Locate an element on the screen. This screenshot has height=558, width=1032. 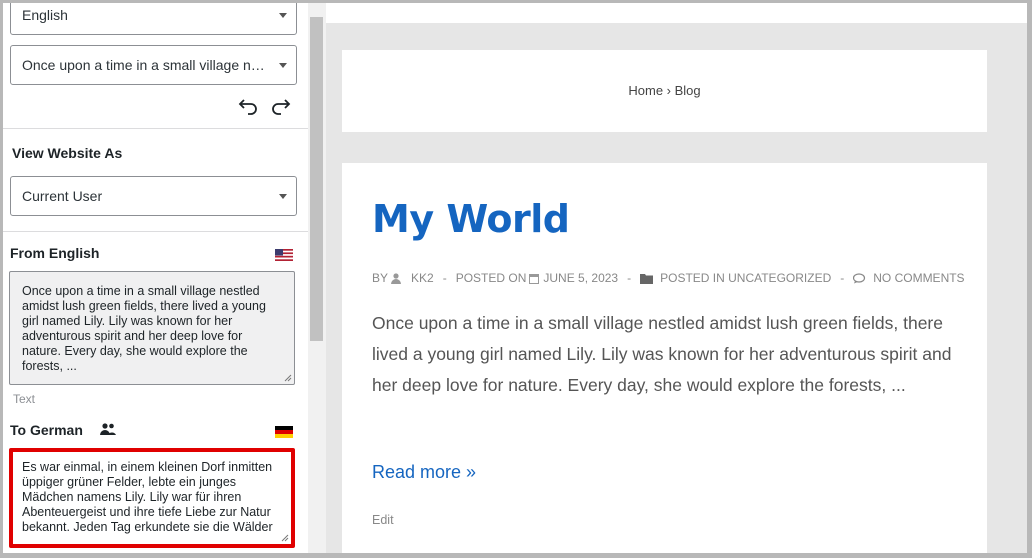
sidebar-scrollbar-thumb is located at coordinates (316, 179).